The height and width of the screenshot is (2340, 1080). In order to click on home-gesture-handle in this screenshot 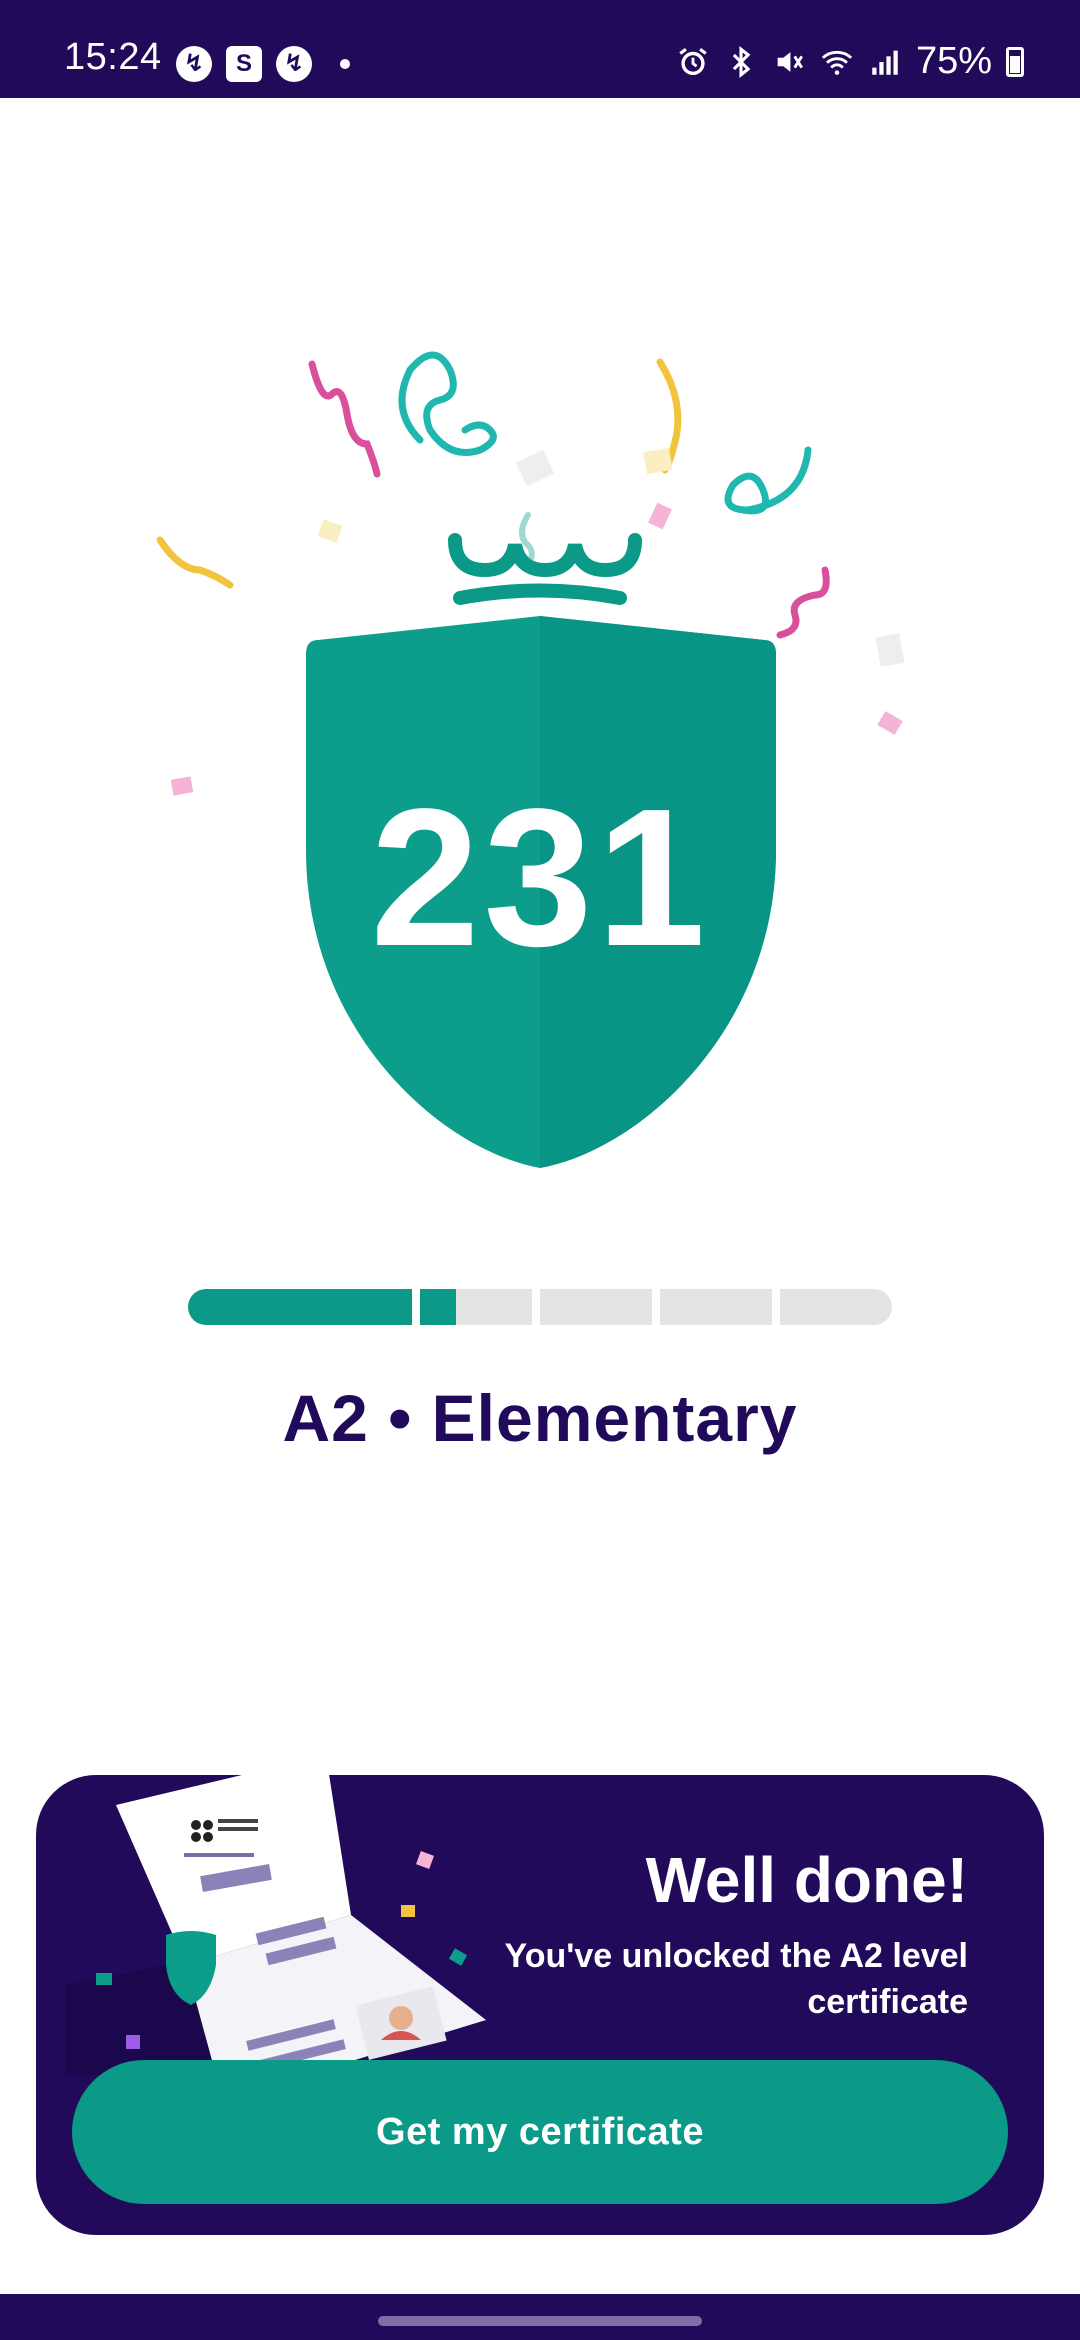, I will do `click(540, 2321)`.